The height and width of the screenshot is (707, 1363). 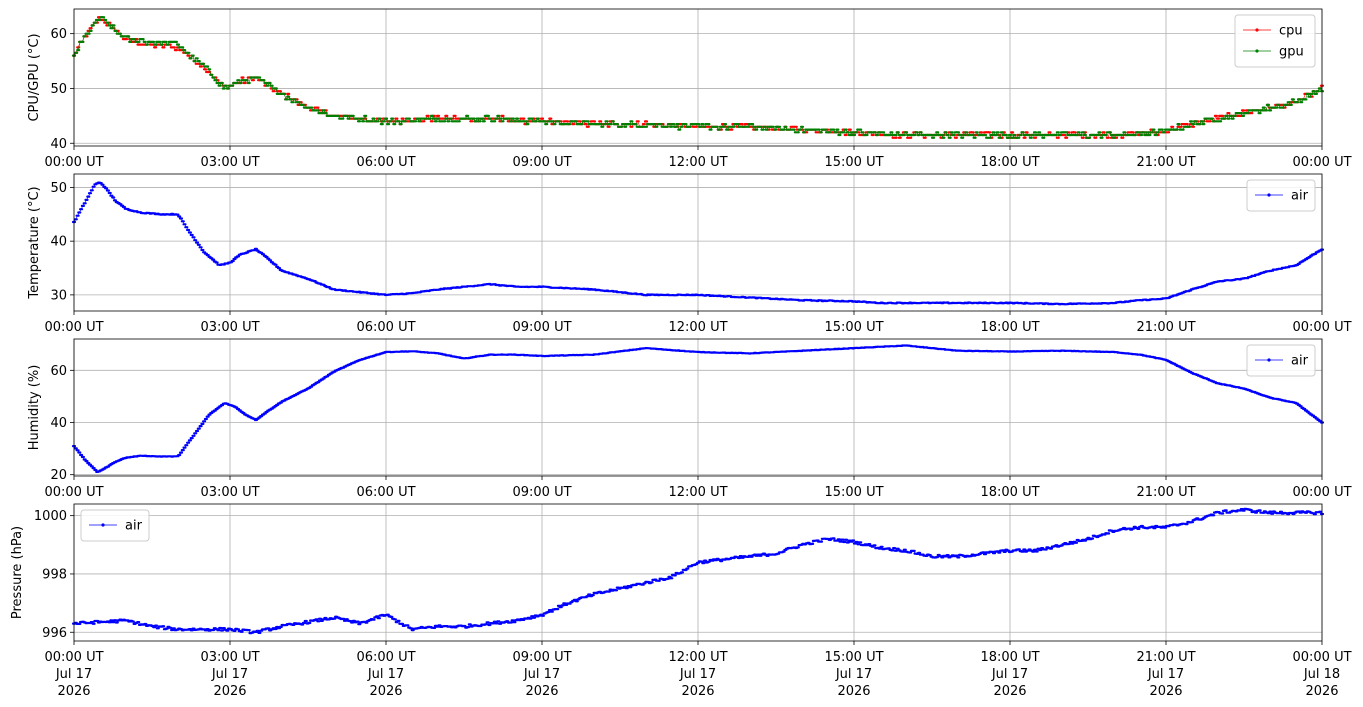 I want to click on y-tick-label: 996, so click(x=54, y=633).